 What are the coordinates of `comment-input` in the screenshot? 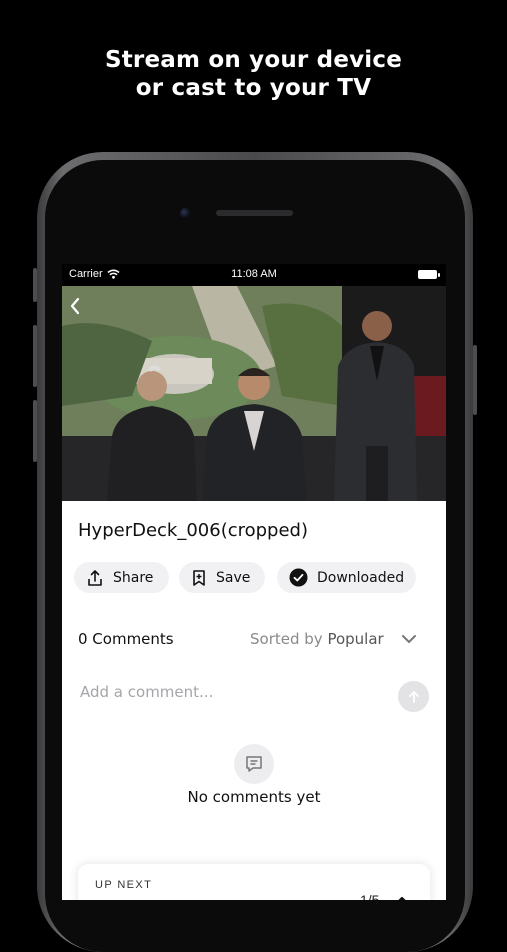 It's located at (240, 692).